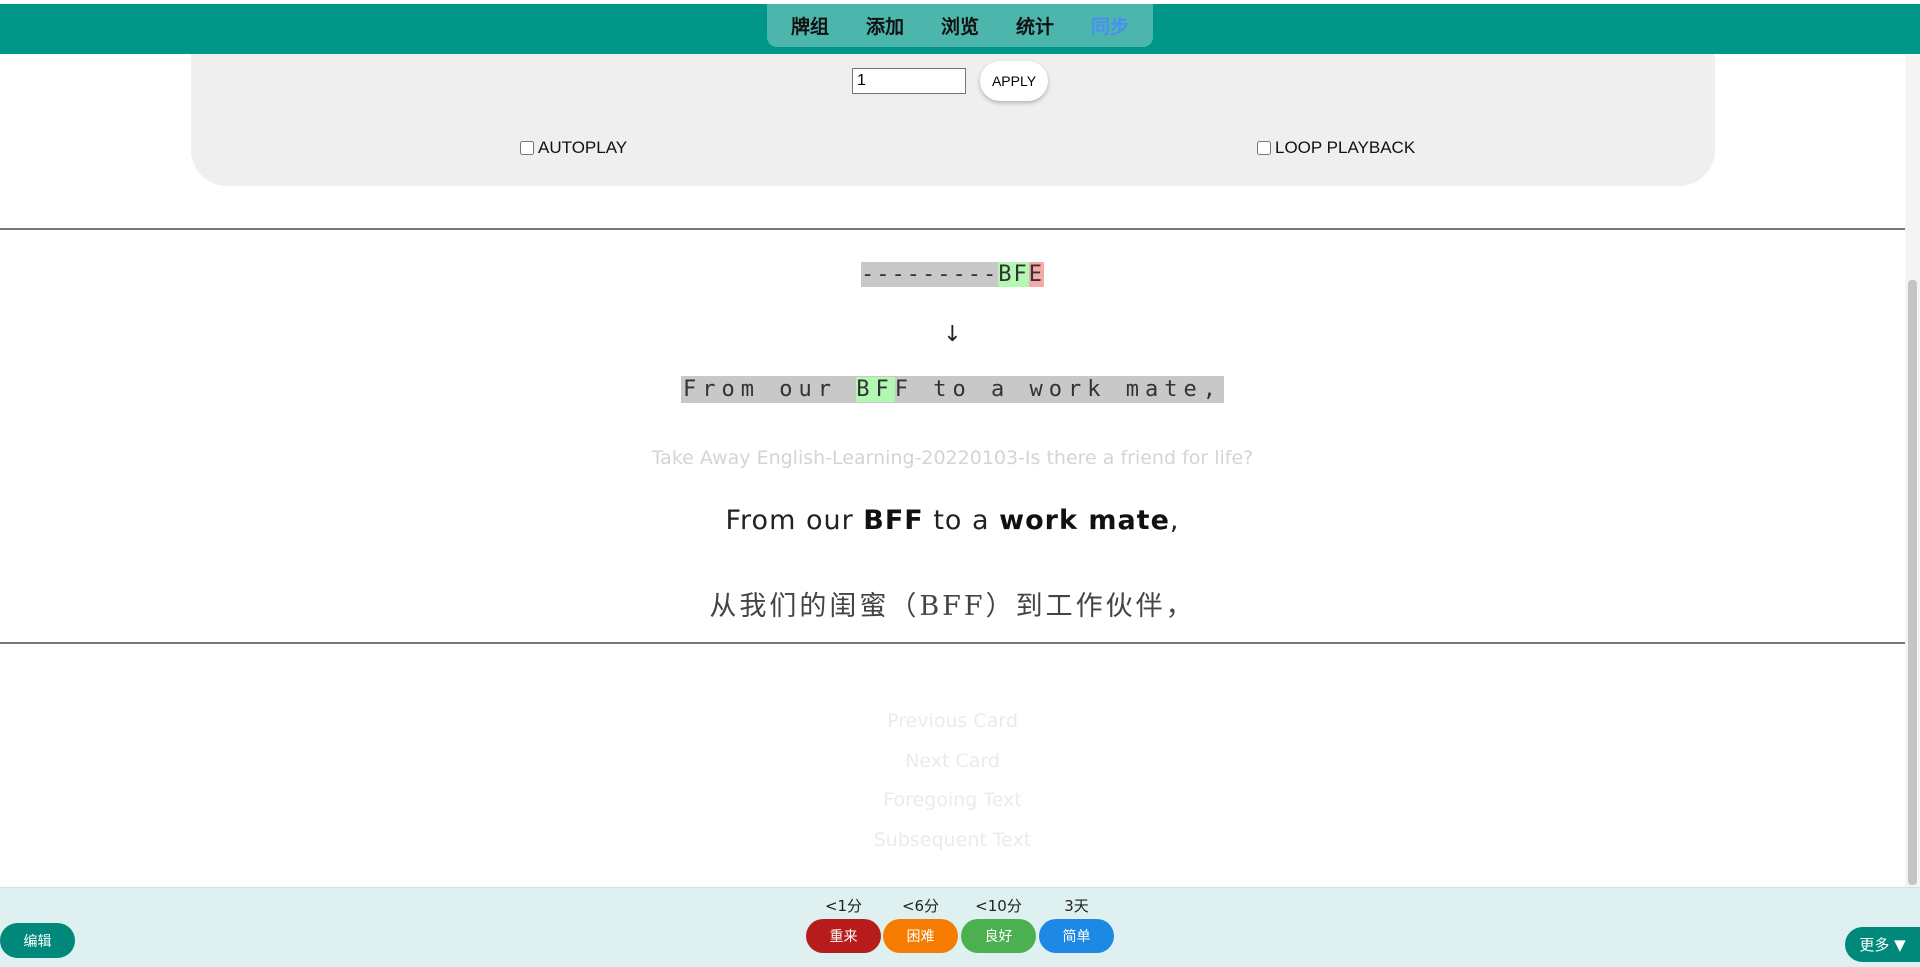 The width and height of the screenshot is (1920, 967). I want to click on scrollbar-thumb, so click(1912, 582).